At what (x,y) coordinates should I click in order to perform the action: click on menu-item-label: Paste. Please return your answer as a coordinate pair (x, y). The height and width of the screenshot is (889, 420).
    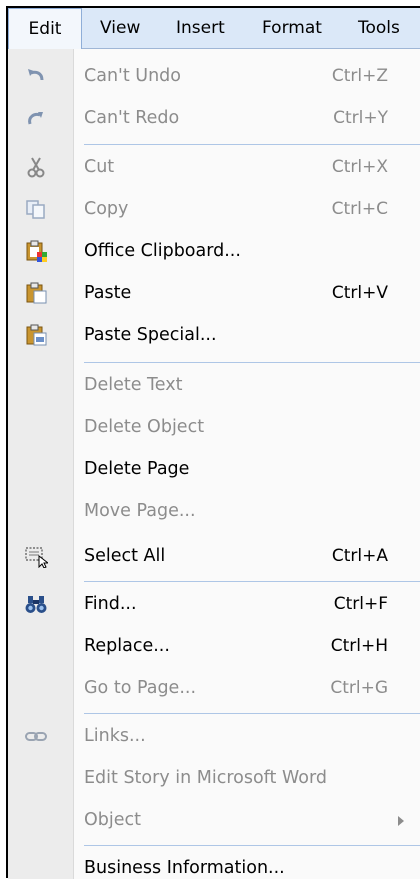
    Looking at the image, I should click on (108, 293).